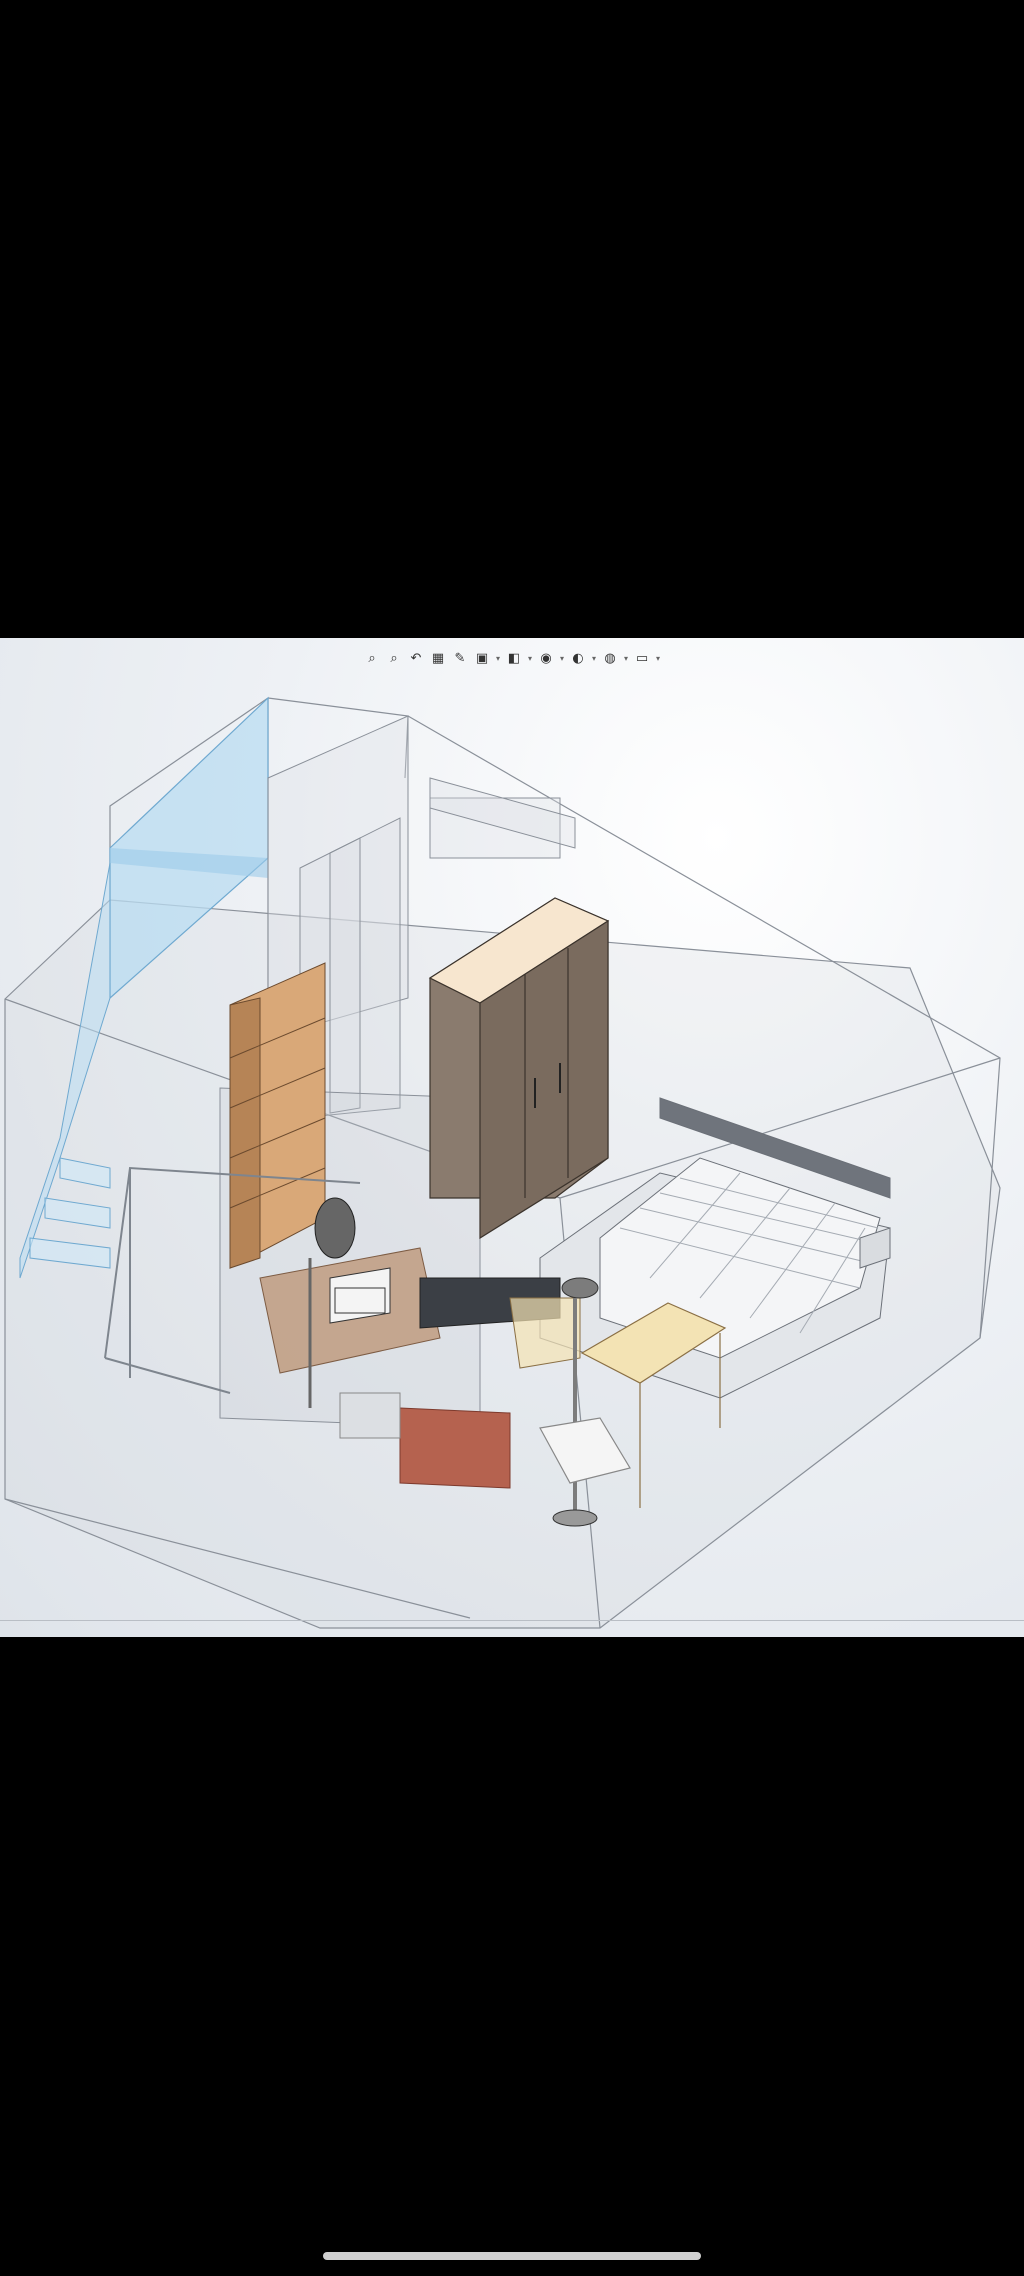  Describe the element at coordinates (277, 1115) in the screenshot. I see `bookshelf` at that location.